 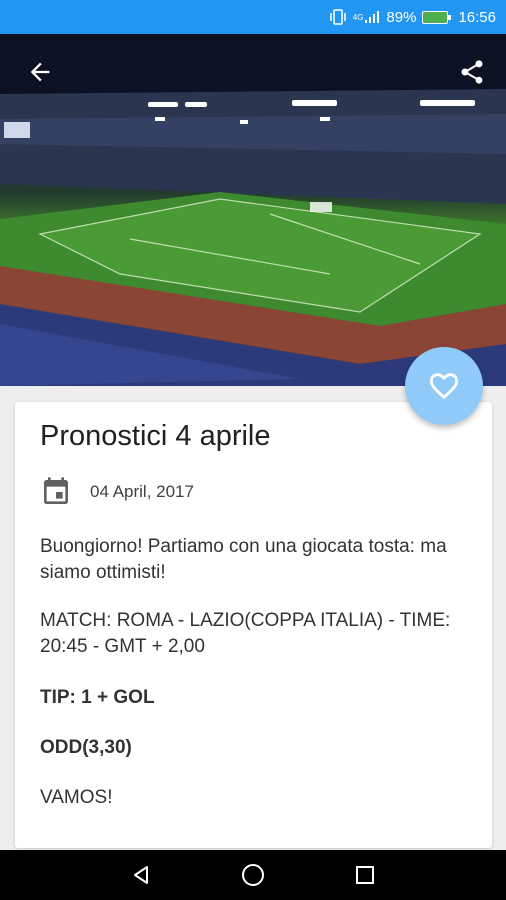 What do you see at coordinates (477, 17) in the screenshot?
I see `clock: 16:56` at bounding box center [477, 17].